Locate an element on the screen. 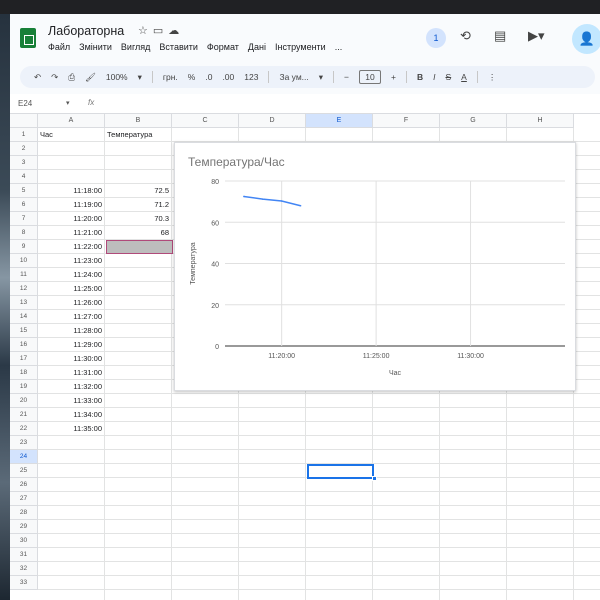  select-all-corner is located at coordinates (24, 121).